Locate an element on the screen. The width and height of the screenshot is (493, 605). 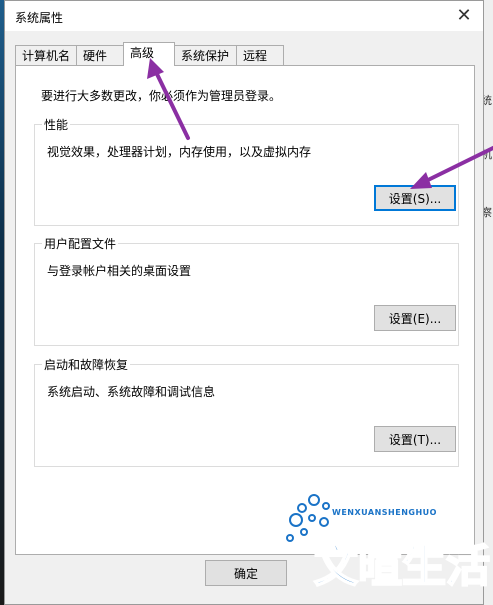
close-button: ✕ is located at coordinates (464, 16).